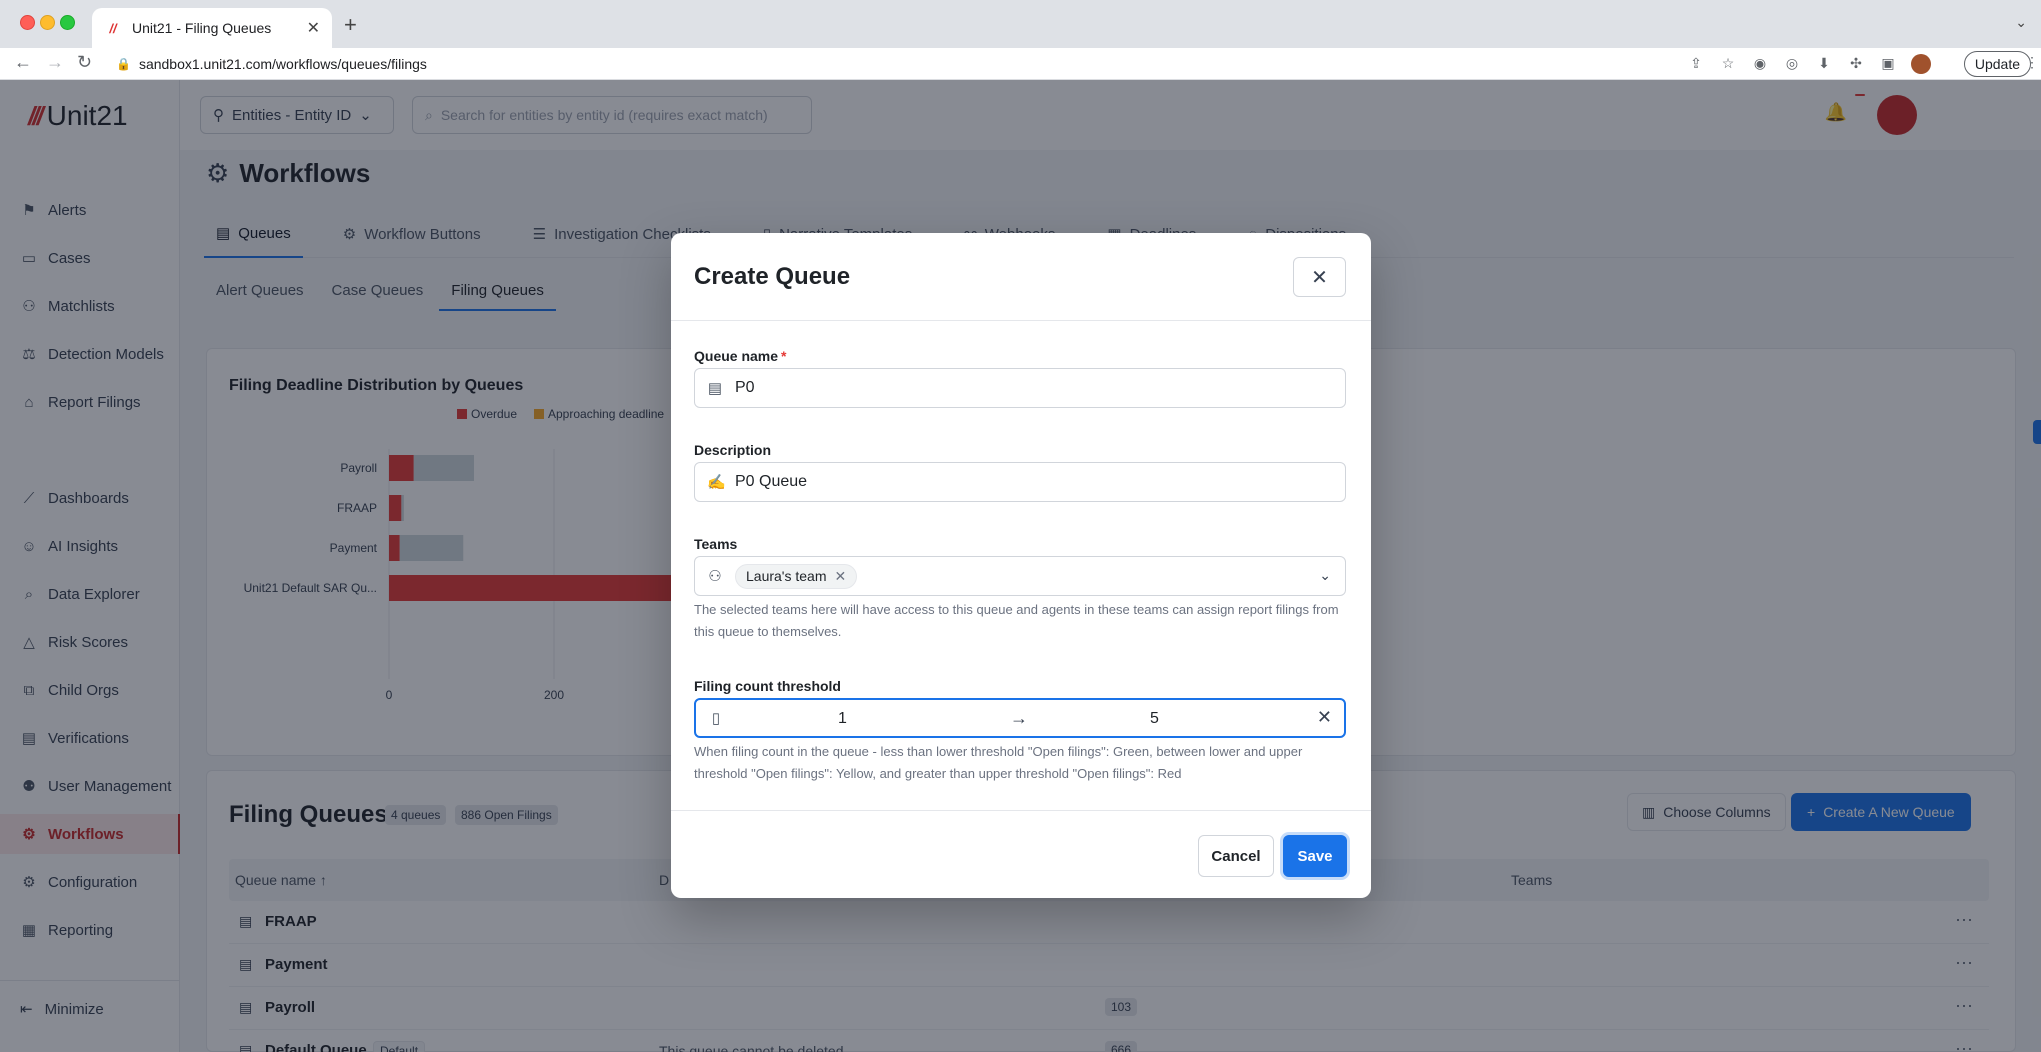 The image size is (2041, 1052). What do you see at coordinates (736, 356) in the screenshot?
I see `queue-name-label-text: Queue name` at bounding box center [736, 356].